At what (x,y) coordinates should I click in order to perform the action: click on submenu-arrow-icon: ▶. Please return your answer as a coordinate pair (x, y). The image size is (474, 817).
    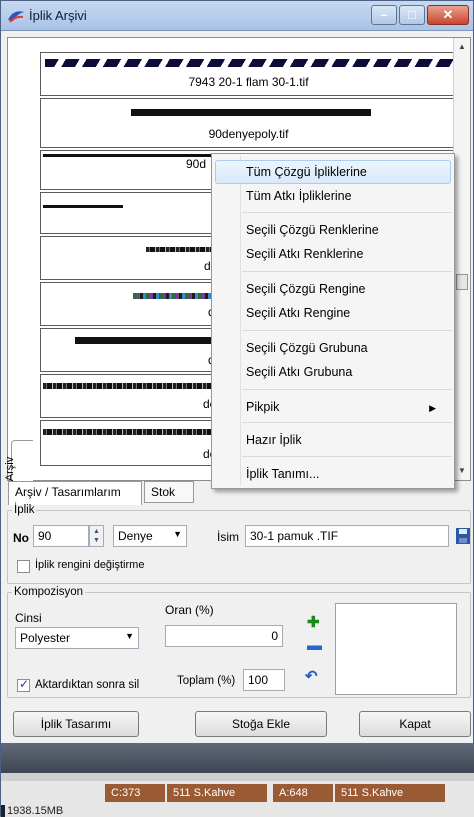
    Looking at the image, I should click on (432, 408).